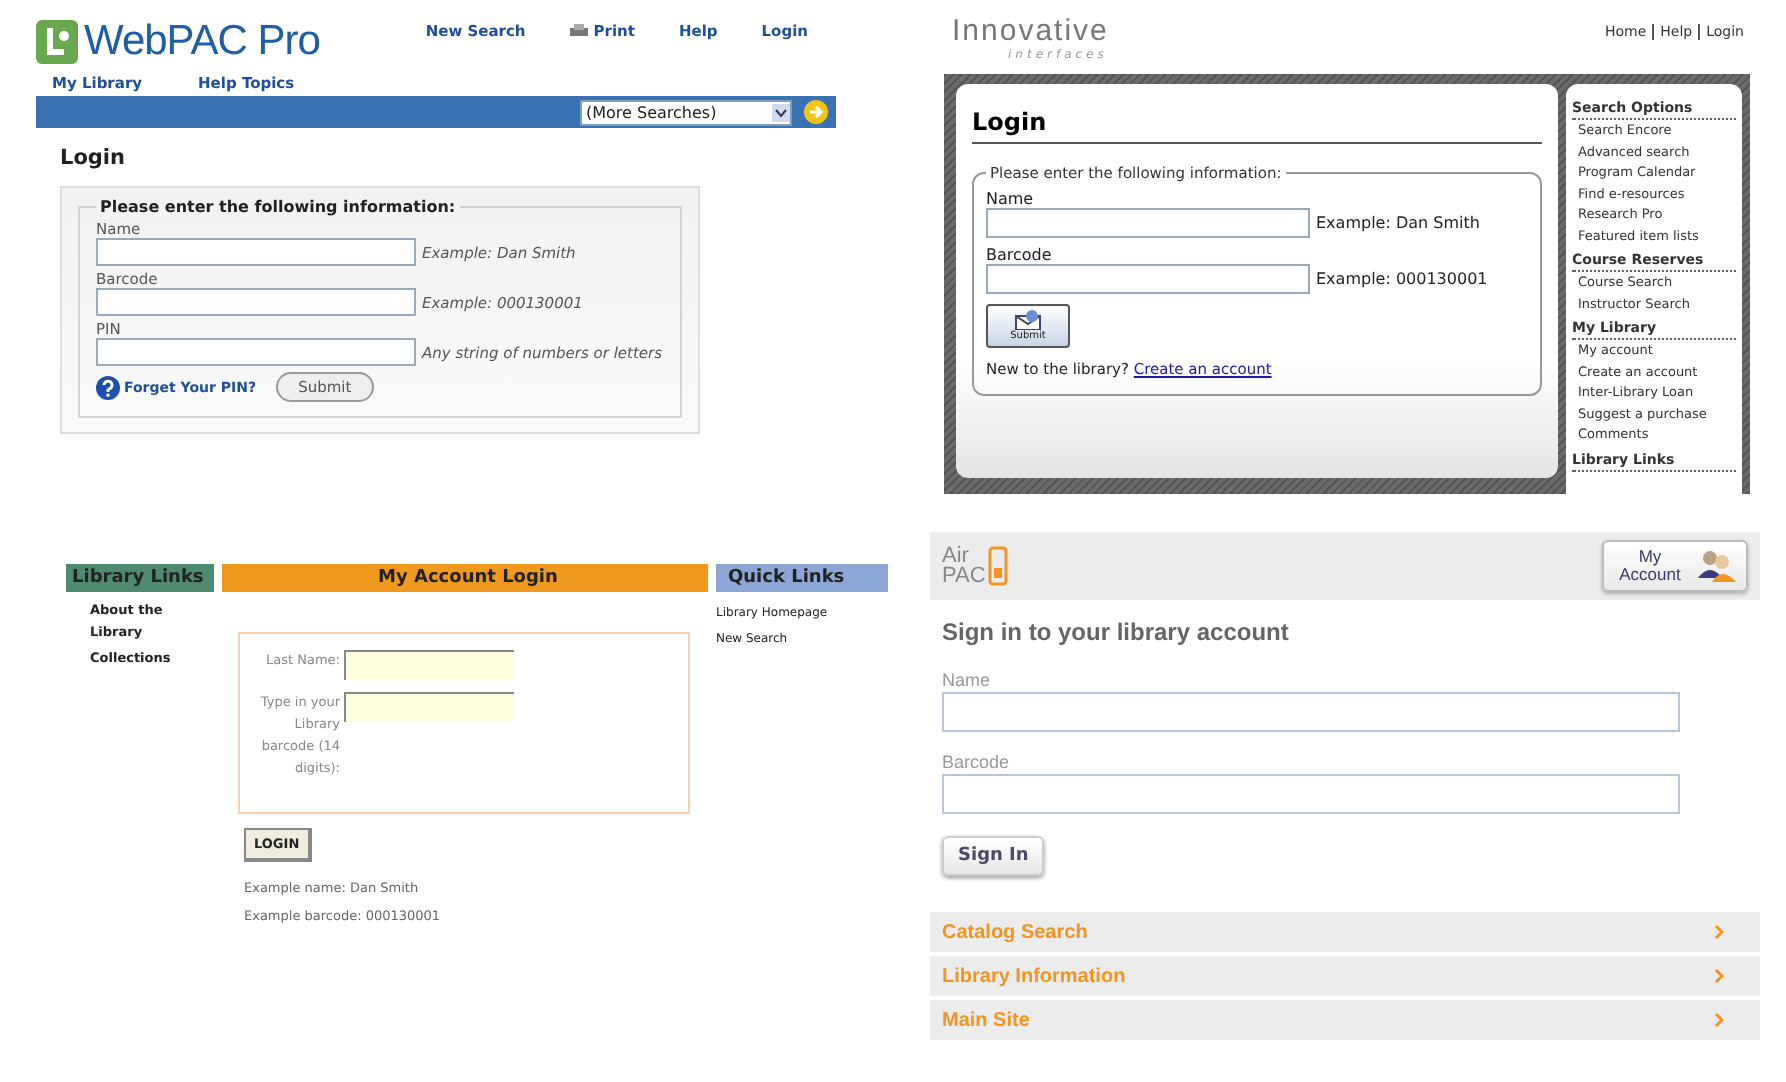 The image size is (1786, 1082). Describe the element at coordinates (1116, 632) in the screenshot. I see `page-heading: Sign in to your library account` at that location.